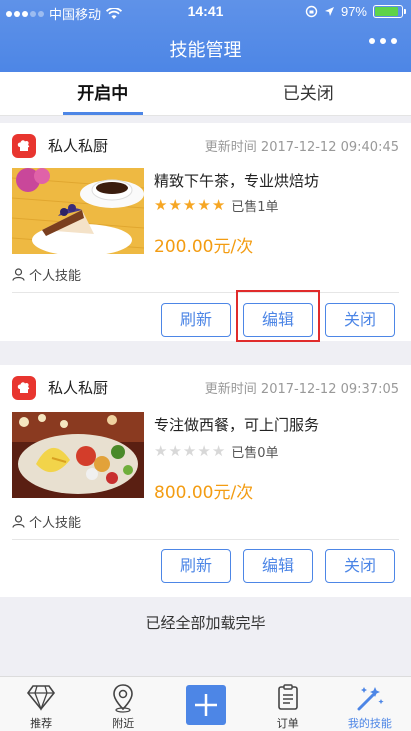 This screenshot has width=411, height=731. Describe the element at coordinates (236, 424) in the screenshot. I see `skill-title: 专注做西餐，可上门服务` at that location.